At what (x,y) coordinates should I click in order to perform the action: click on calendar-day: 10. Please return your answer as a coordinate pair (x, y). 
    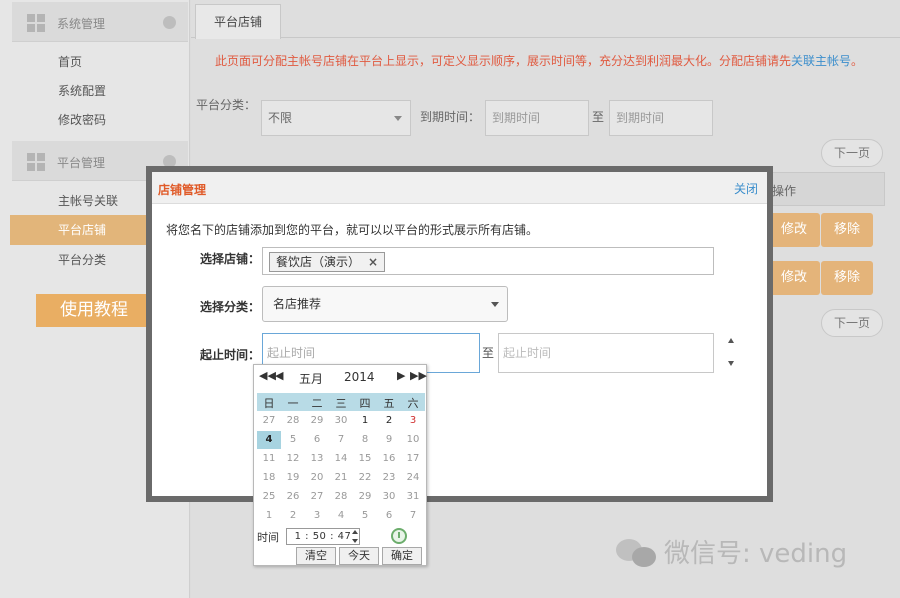
    Looking at the image, I should click on (413, 440).